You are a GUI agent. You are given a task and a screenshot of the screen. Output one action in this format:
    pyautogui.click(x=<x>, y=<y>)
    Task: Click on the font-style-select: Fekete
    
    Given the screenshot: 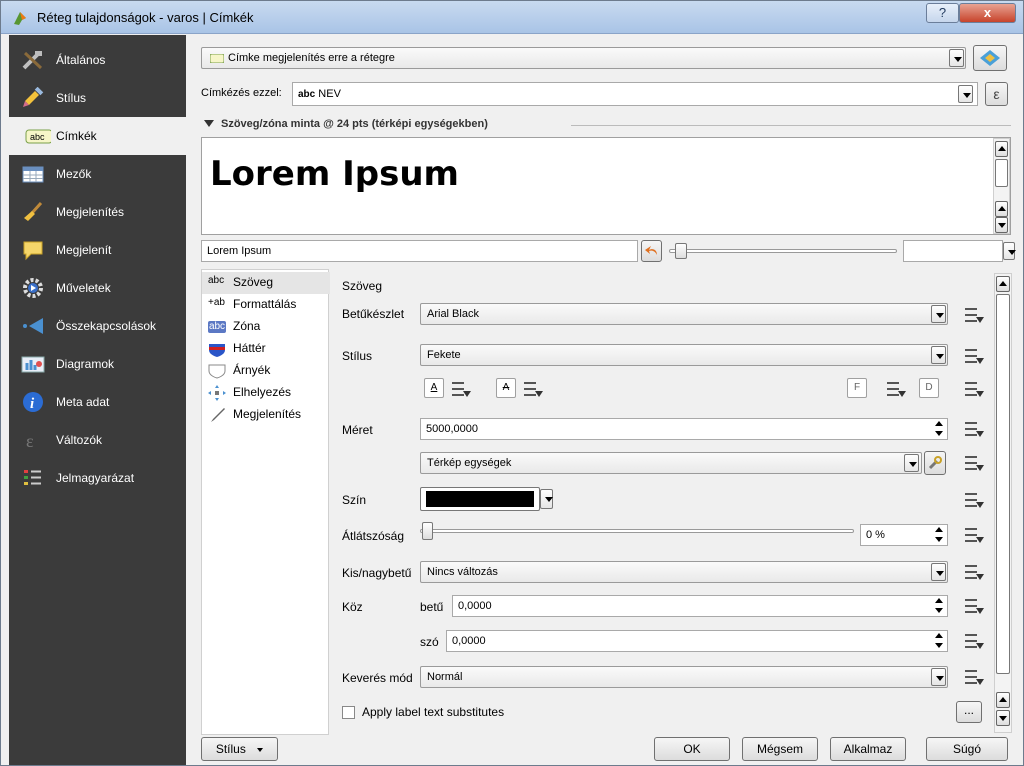 What is the action you would take?
    pyautogui.click(x=684, y=355)
    